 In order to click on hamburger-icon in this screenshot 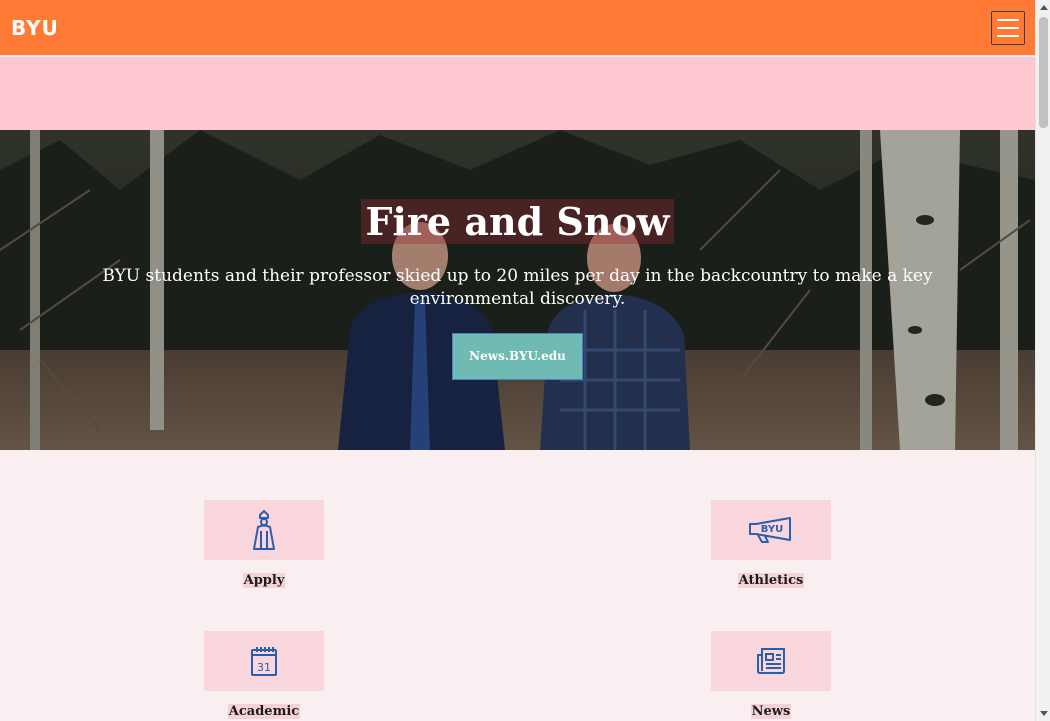, I will do `click(1008, 20)`.